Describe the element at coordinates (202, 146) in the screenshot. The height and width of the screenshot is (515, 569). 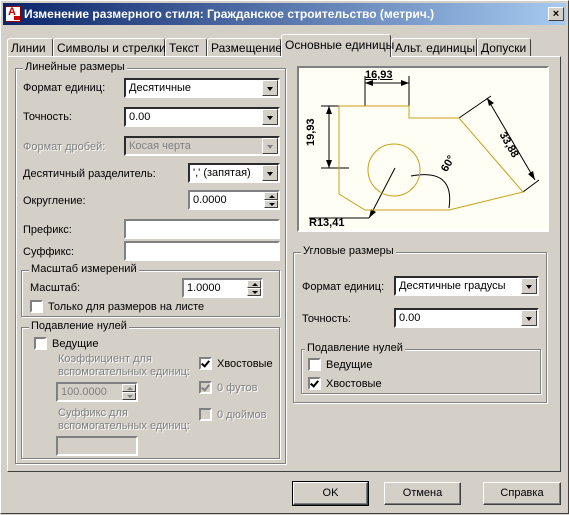
I see `fraction-format-select: Косая черта` at that location.